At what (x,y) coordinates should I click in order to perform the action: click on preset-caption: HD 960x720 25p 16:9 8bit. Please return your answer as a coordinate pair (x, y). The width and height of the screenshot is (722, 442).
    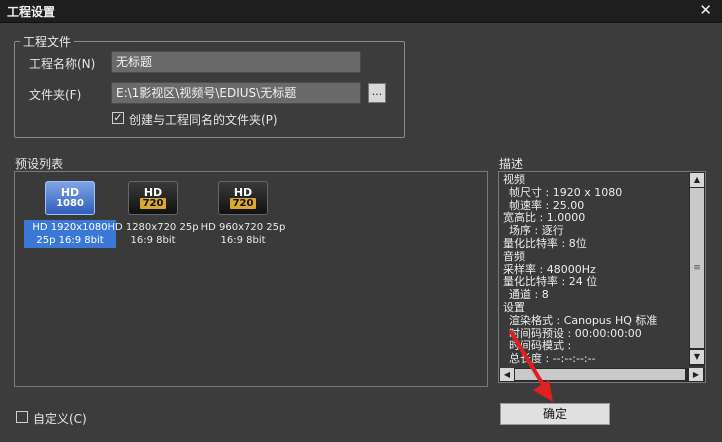
    Looking at the image, I should click on (243, 234).